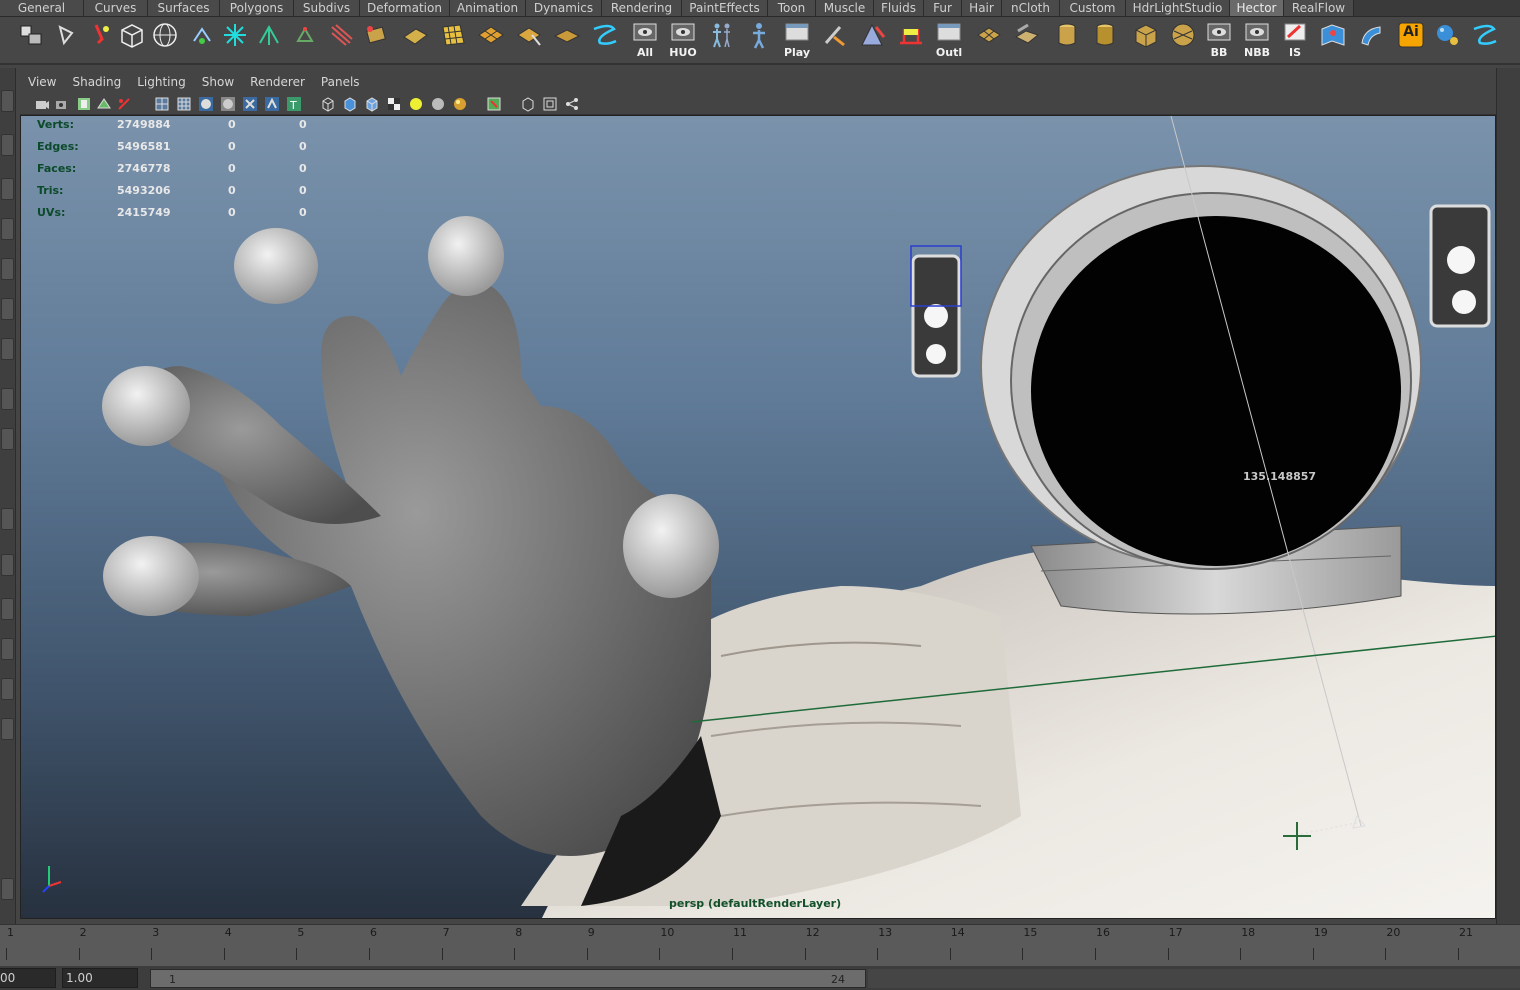 Image resolution: width=1520 pixels, height=990 pixels. Describe the element at coordinates (116, 8) in the screenshot. I see `shelf-tab-curves: Curves` at that location.